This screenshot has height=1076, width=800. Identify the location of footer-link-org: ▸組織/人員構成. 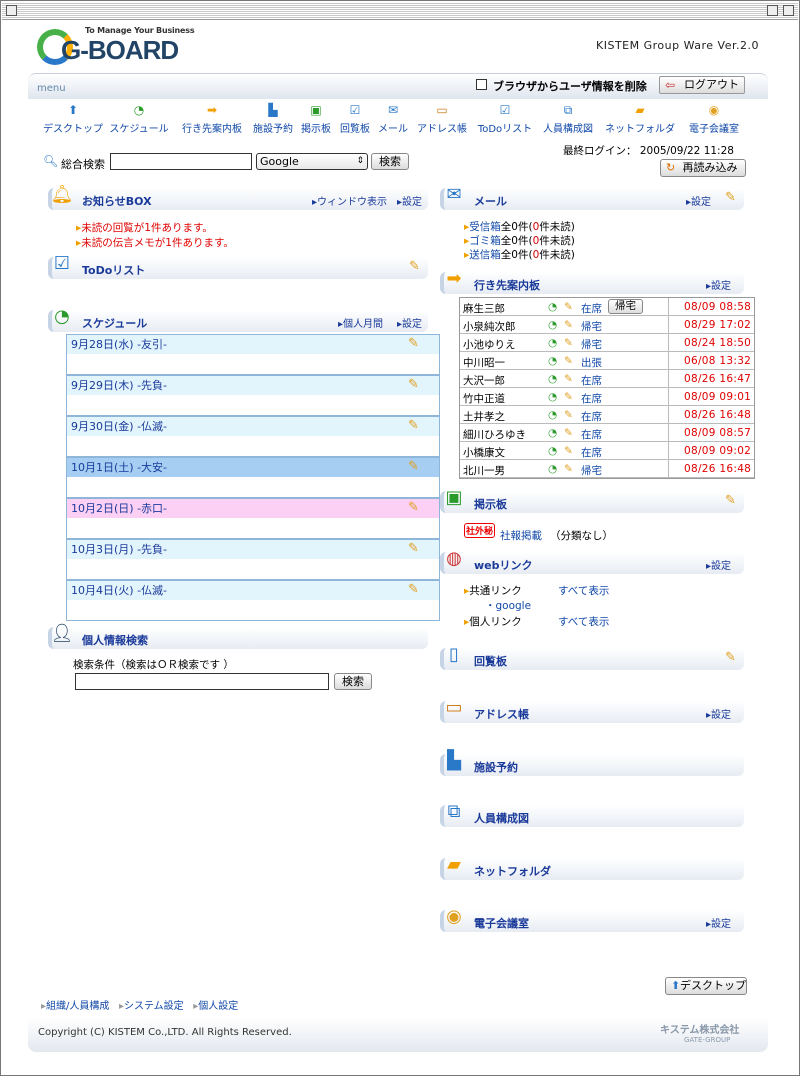
(75, 1006).